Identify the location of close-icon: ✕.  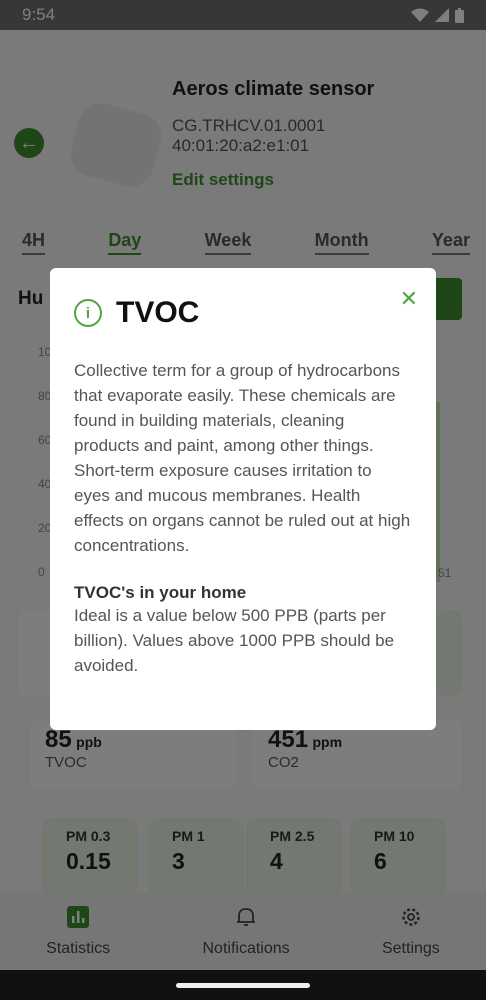
(408, 298).